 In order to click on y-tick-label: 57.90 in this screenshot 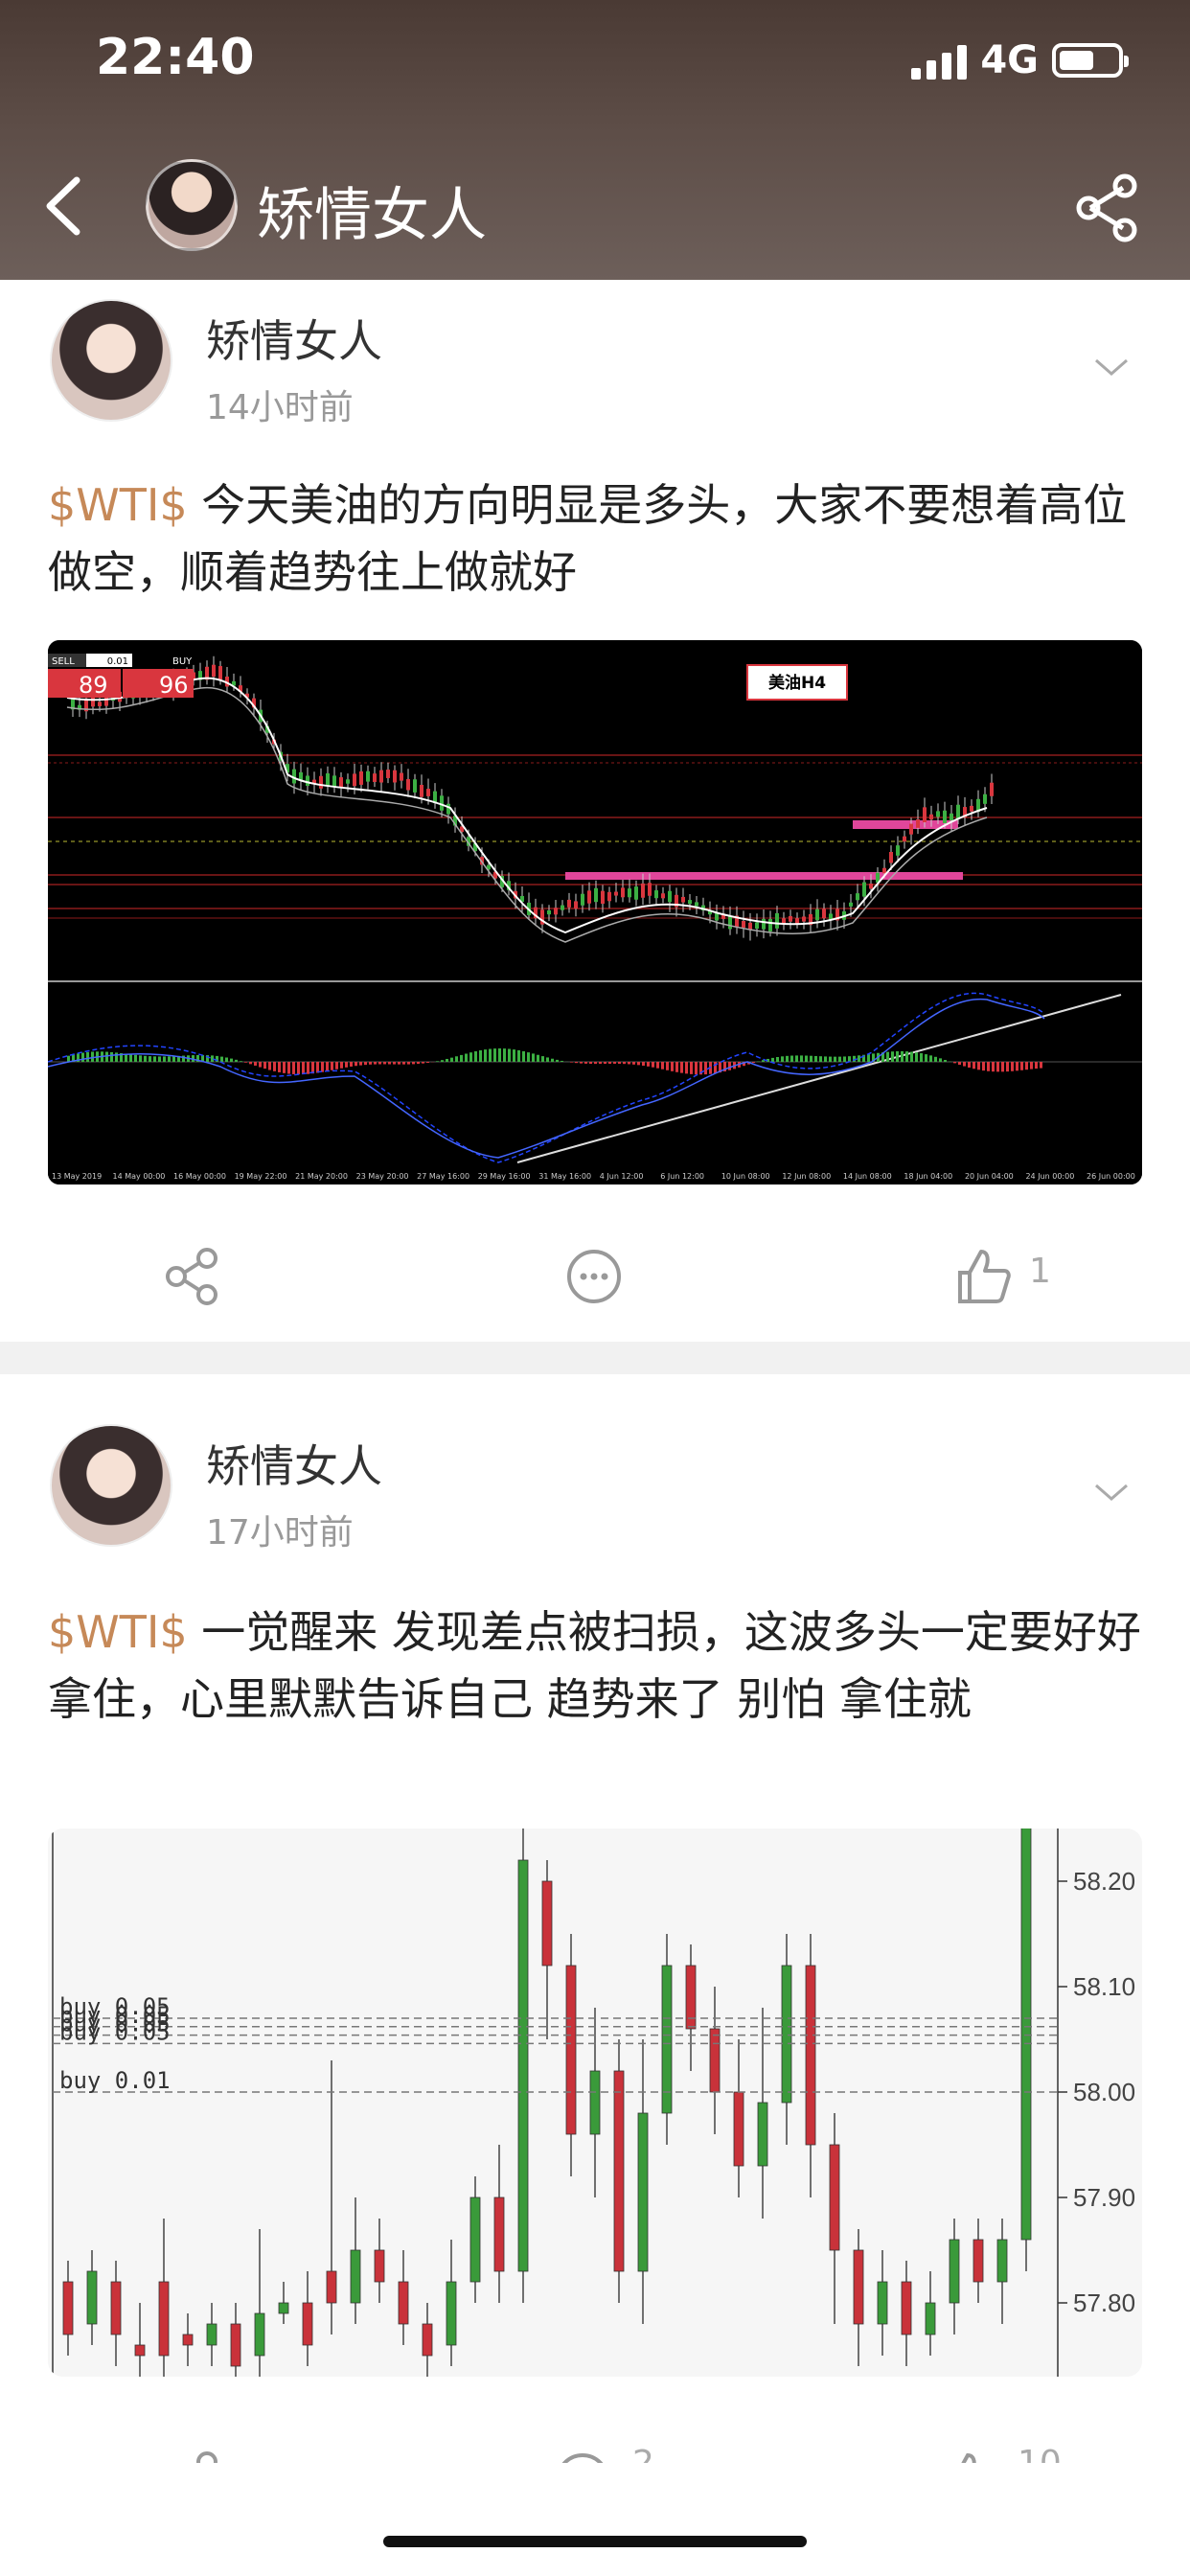, I will do `click(1104, 2197)`.